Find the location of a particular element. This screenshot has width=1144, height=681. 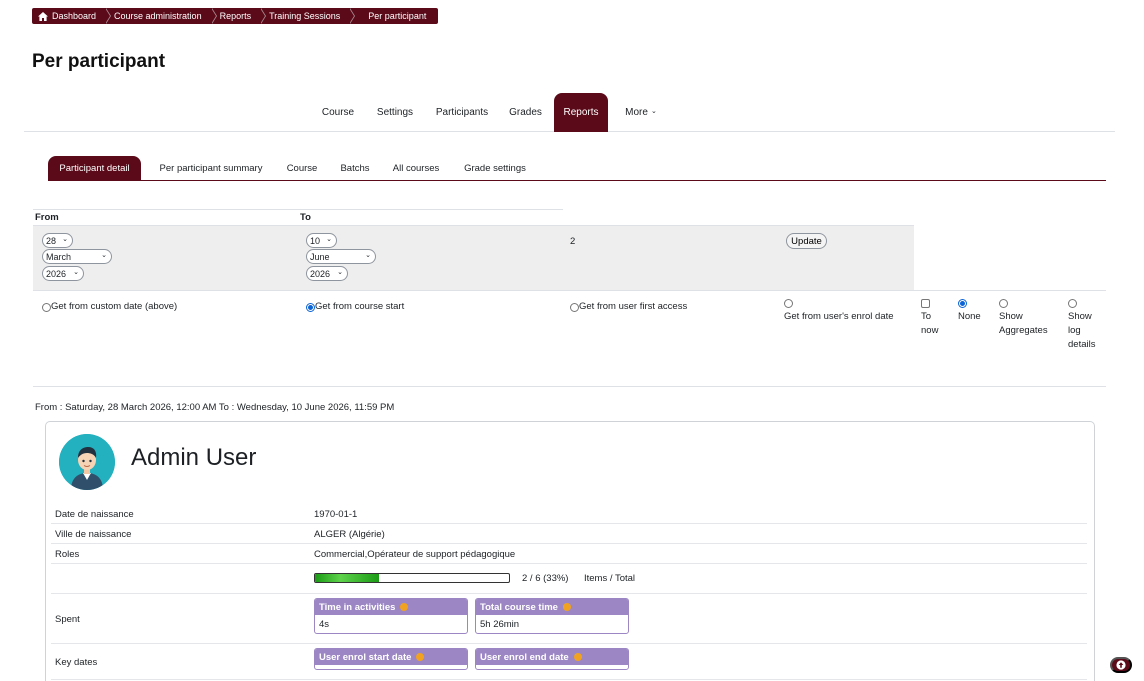

arrow-up-icon is located at coordinates (1121, 665).